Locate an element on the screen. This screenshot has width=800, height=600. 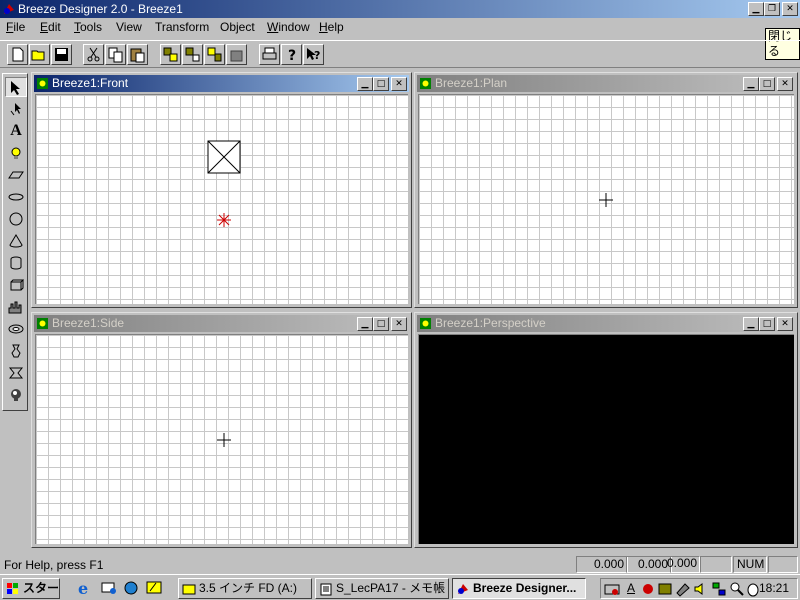
viewport-perspective-titlebar: Breeze1:Perspective ▁ □ ✕ is located at coordinates (606, 323).